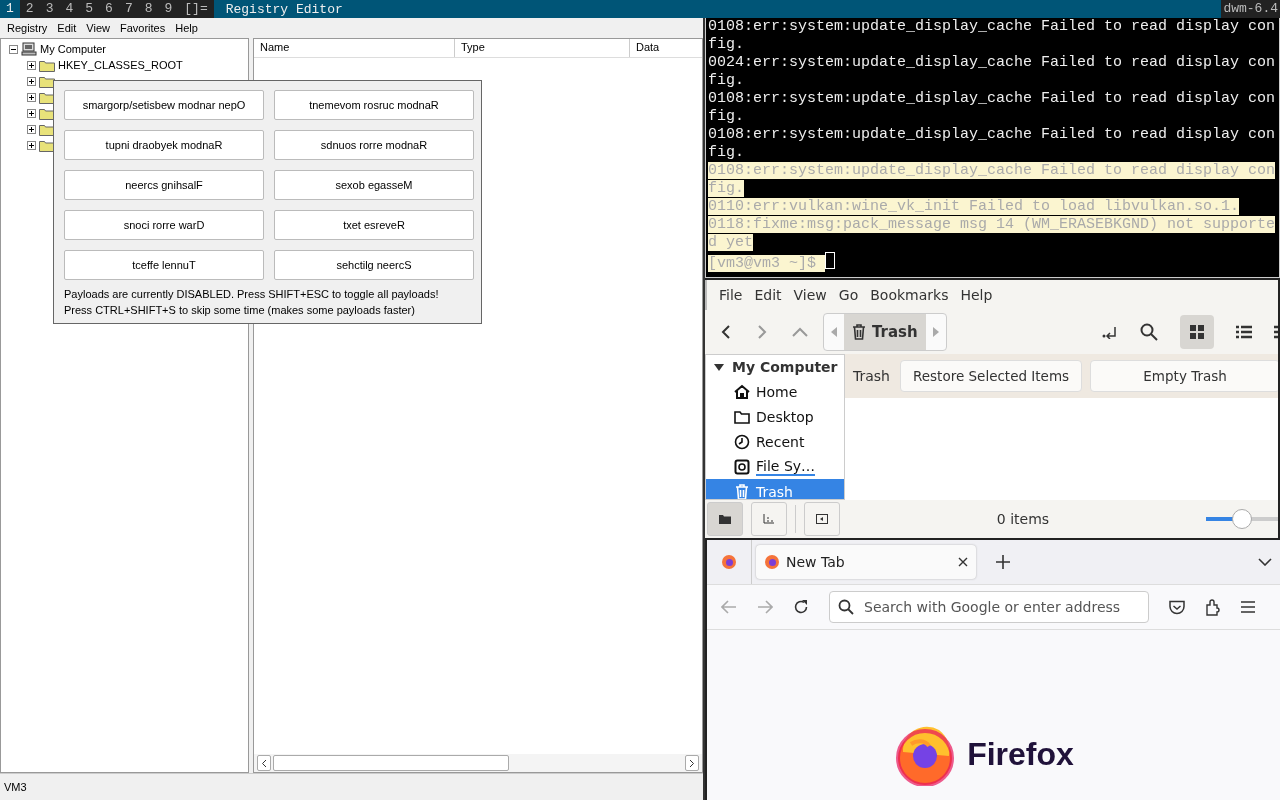 Image resolution: width=1280 pixels, height=800 pixels. Describe the element at coordinates (1177, 607) in the screenshot. I see `pocket-icon` at that location.